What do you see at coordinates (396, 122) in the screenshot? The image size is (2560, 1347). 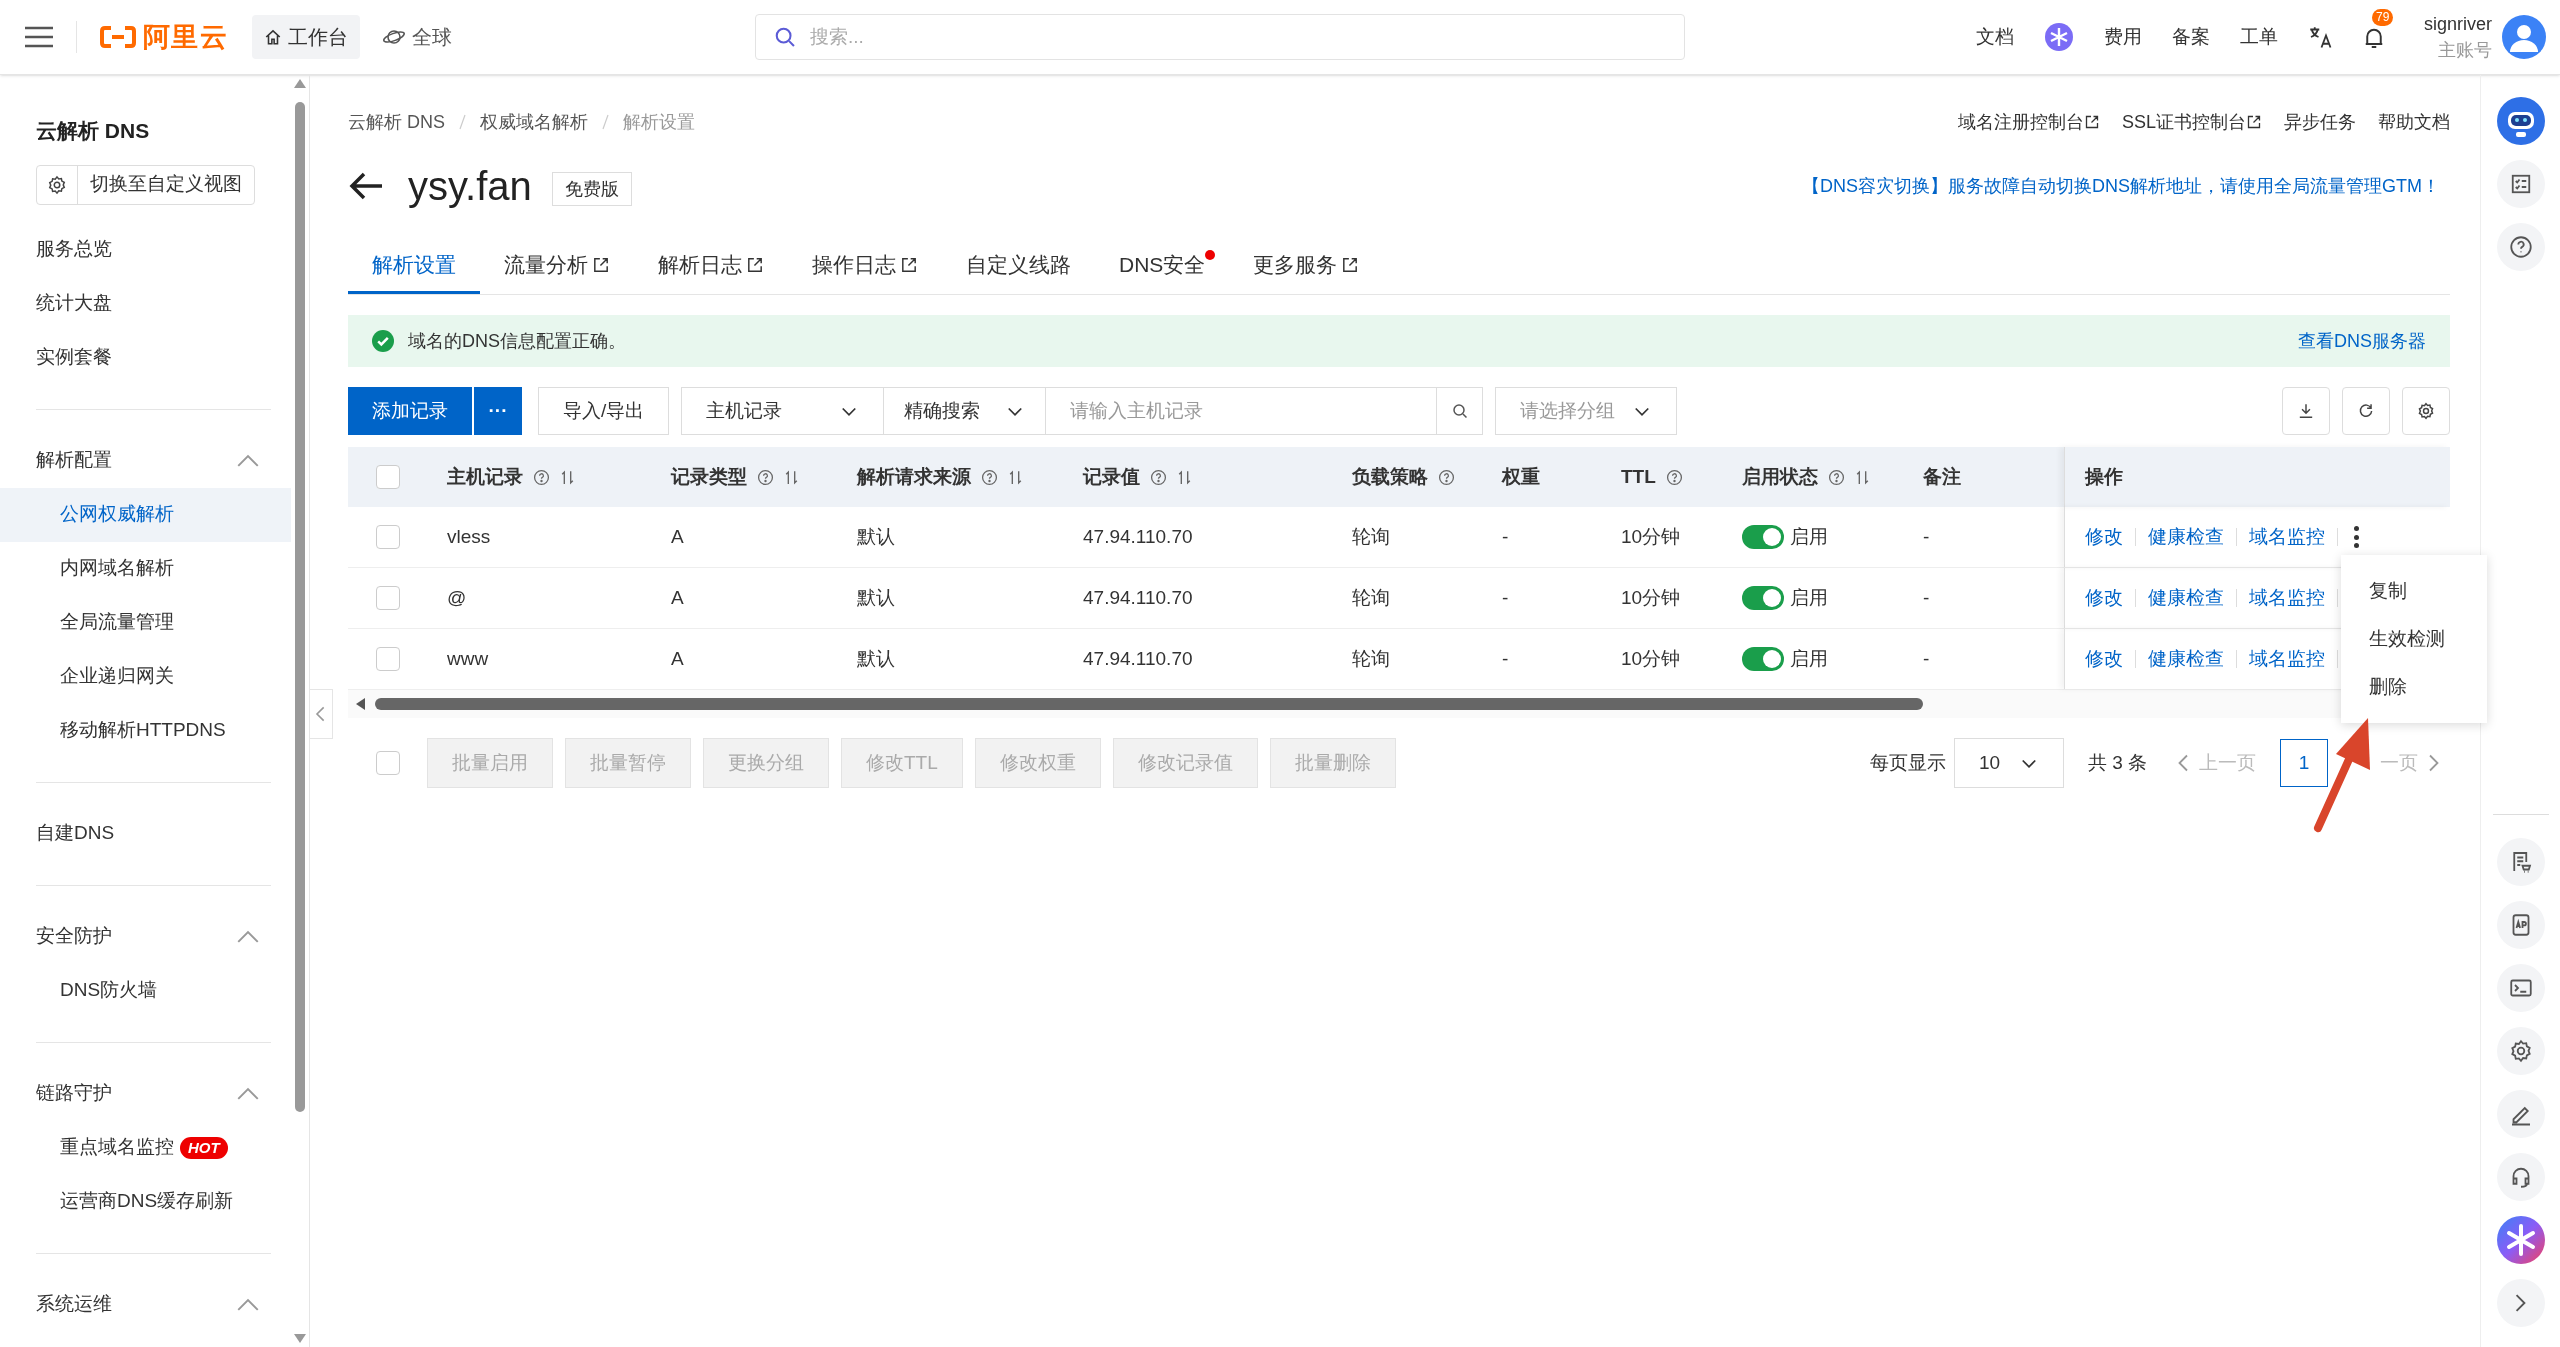 I see `breadcrumb-link: 云解析 DNS` at bounding box center [396, 122].